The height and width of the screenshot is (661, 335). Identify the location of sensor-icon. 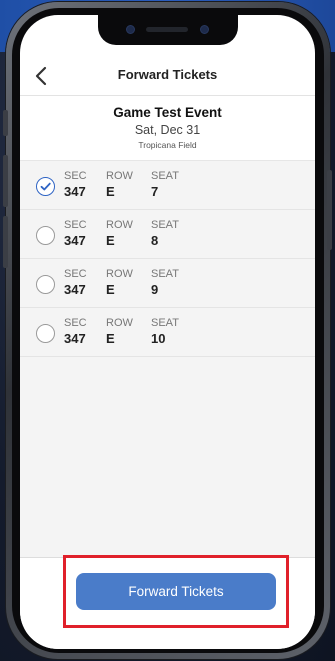
(204, 29).